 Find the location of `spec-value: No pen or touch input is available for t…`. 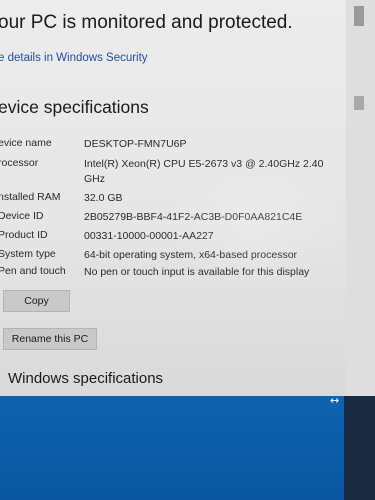

spec-value: No pen or touch input is available for t… is located at coordinates (197, 272).